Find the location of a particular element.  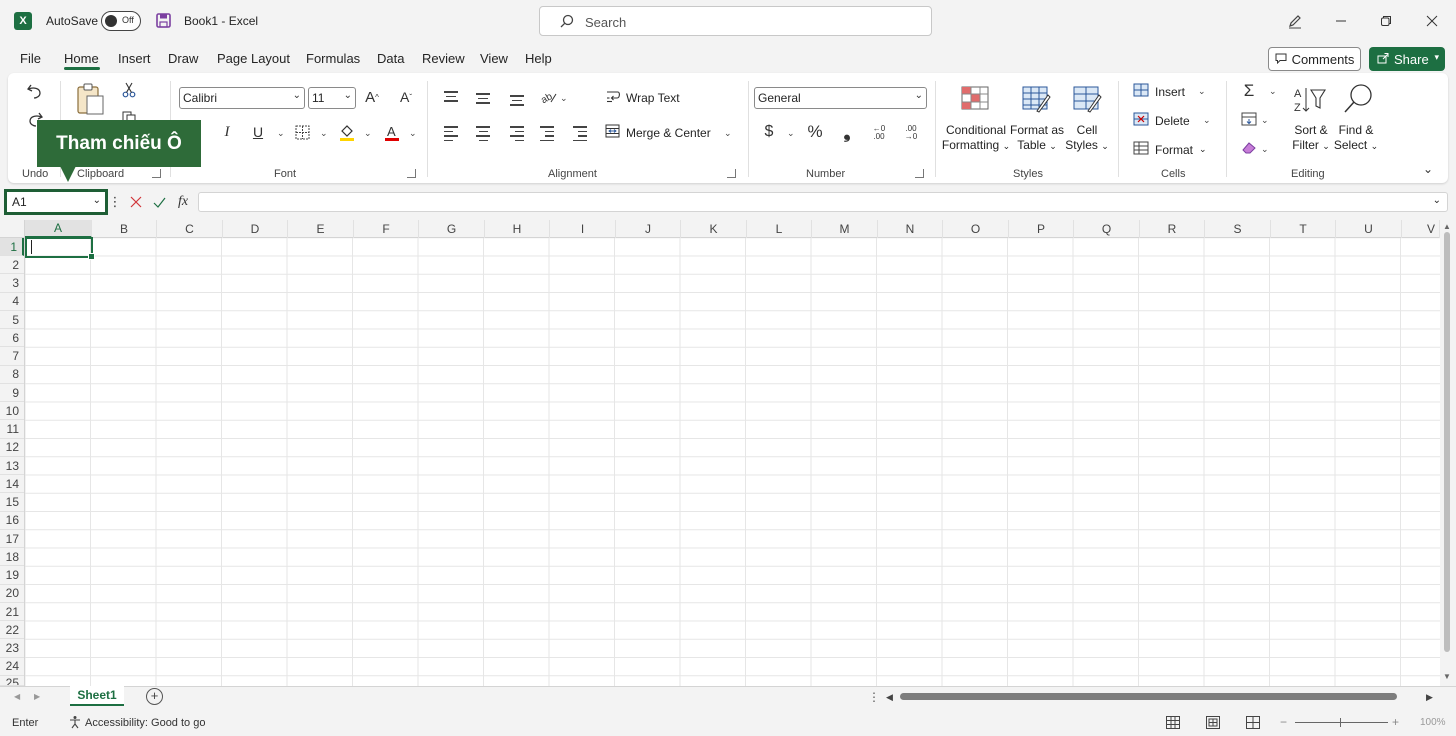

number-dialog-launcher-icon is located at coordinates (919, 173).